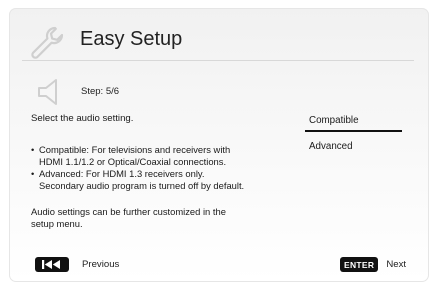 Image resolution: width=439 pixels, height=291 pixels. I want to click on option-compatible: Compatible, so click(353, 122).